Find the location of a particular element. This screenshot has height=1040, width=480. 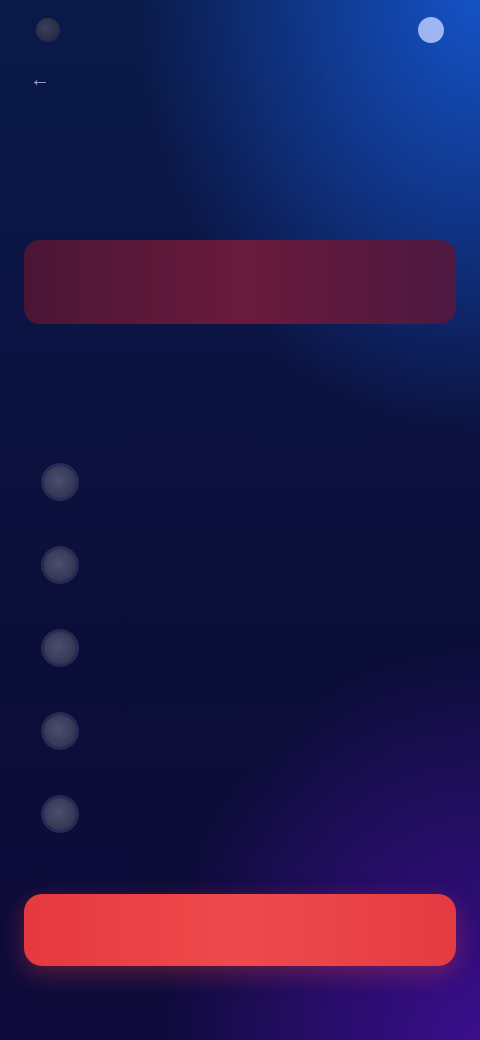

brand is located at coordinates (53, 30).